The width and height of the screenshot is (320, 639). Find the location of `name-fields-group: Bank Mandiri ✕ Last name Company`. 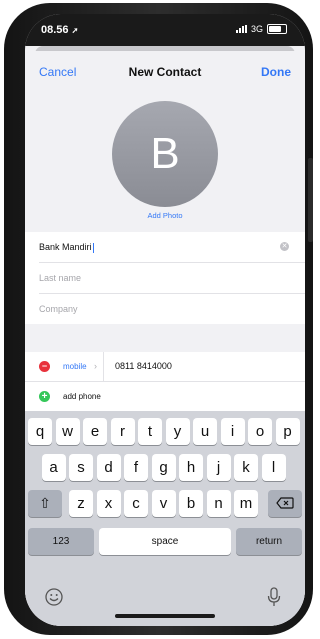

name-fields-group: Bank Mandiri ✕ Last name Company is located at coordinates (165, 278).